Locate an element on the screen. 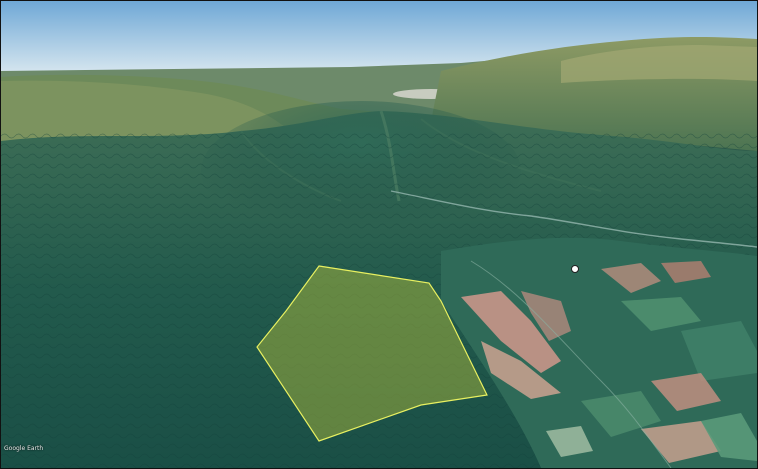 This screenshot has height=469, width=758. place-marker-icon is located at coordinates (575, 269).